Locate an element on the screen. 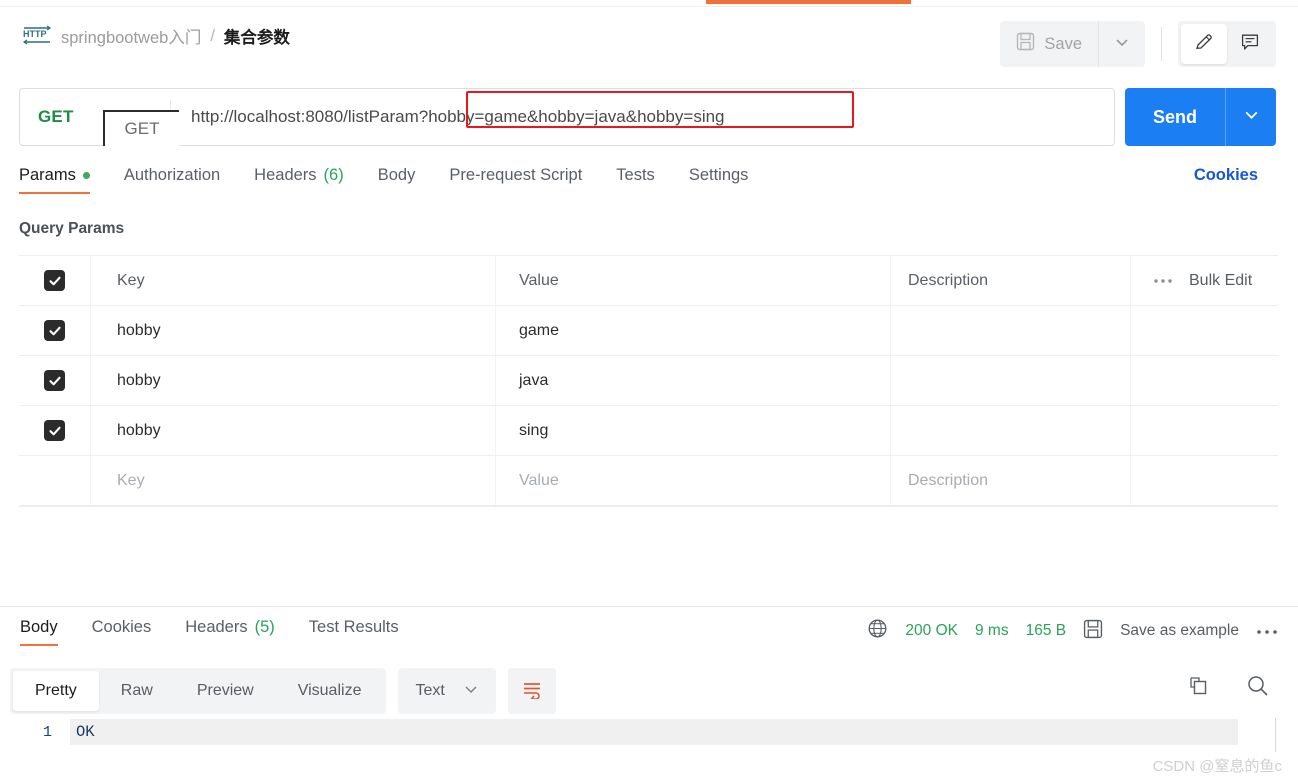  select-all-checkbox is located at coordinates (54, 280).